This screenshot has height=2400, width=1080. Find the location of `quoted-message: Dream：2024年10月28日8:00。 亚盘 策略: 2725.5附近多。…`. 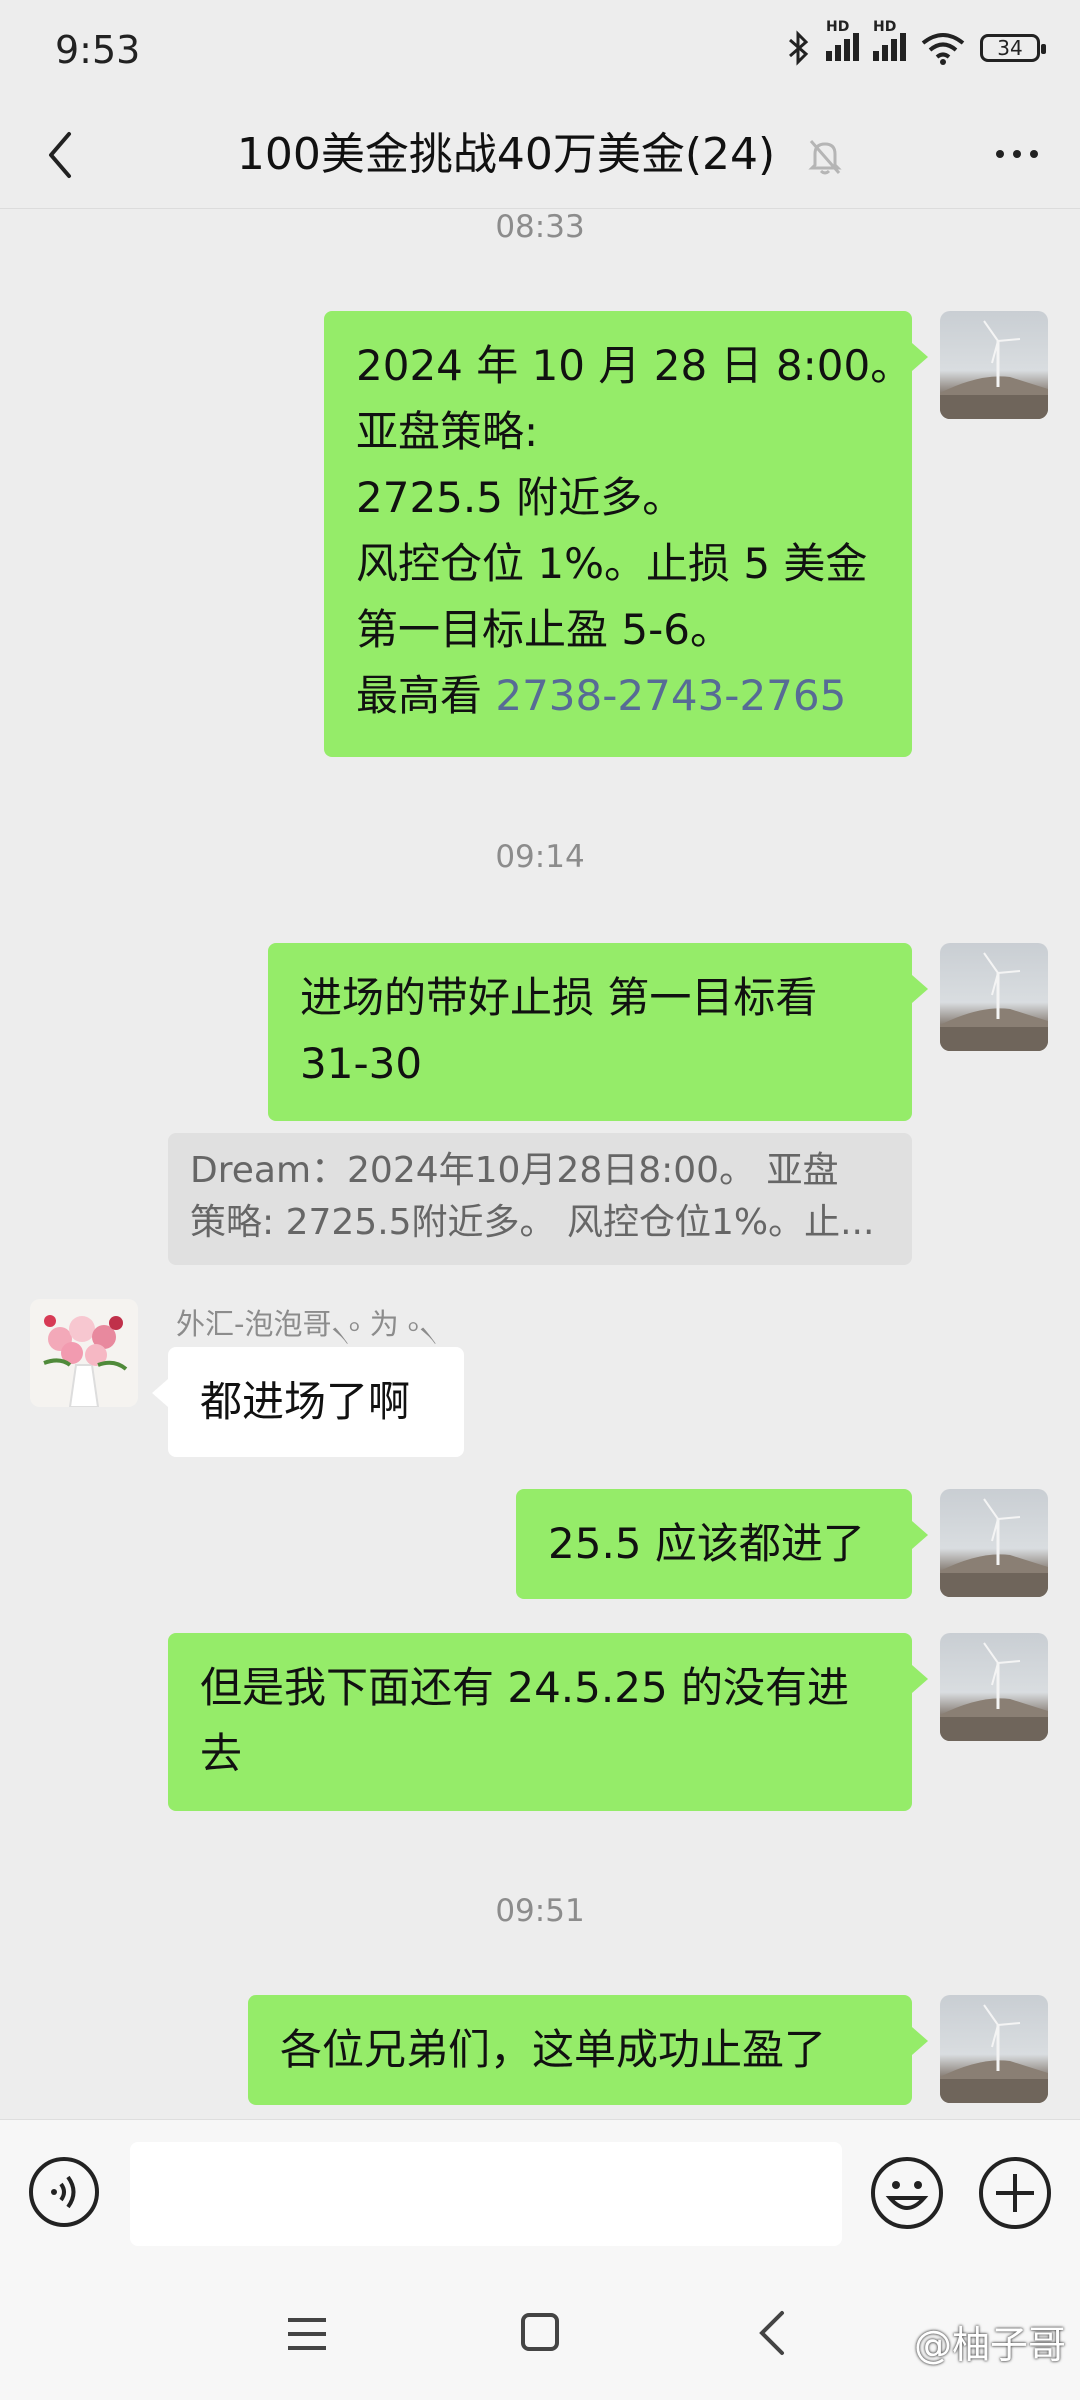

quoted-message: Dream：2024年10月28日8:00。 亚盘 策略: 2725.5附近多。… is located at coordinates (540, 1199).